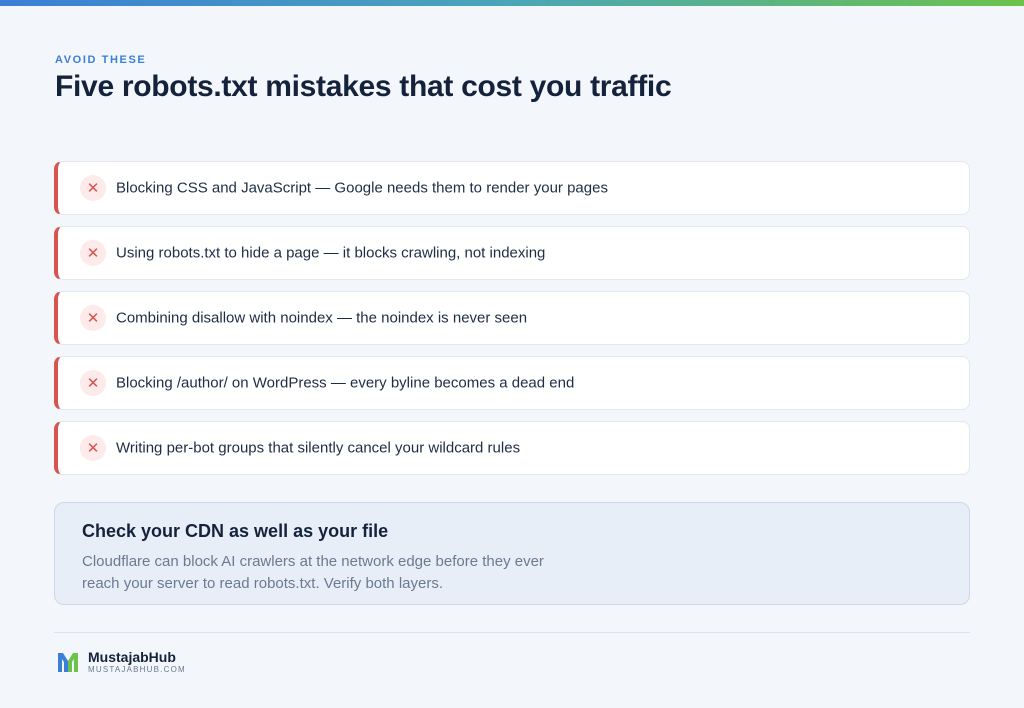  Describe the element at coordinates (132, 657) in the screenshot. I see `brand-name: MustajabHub` at that location.